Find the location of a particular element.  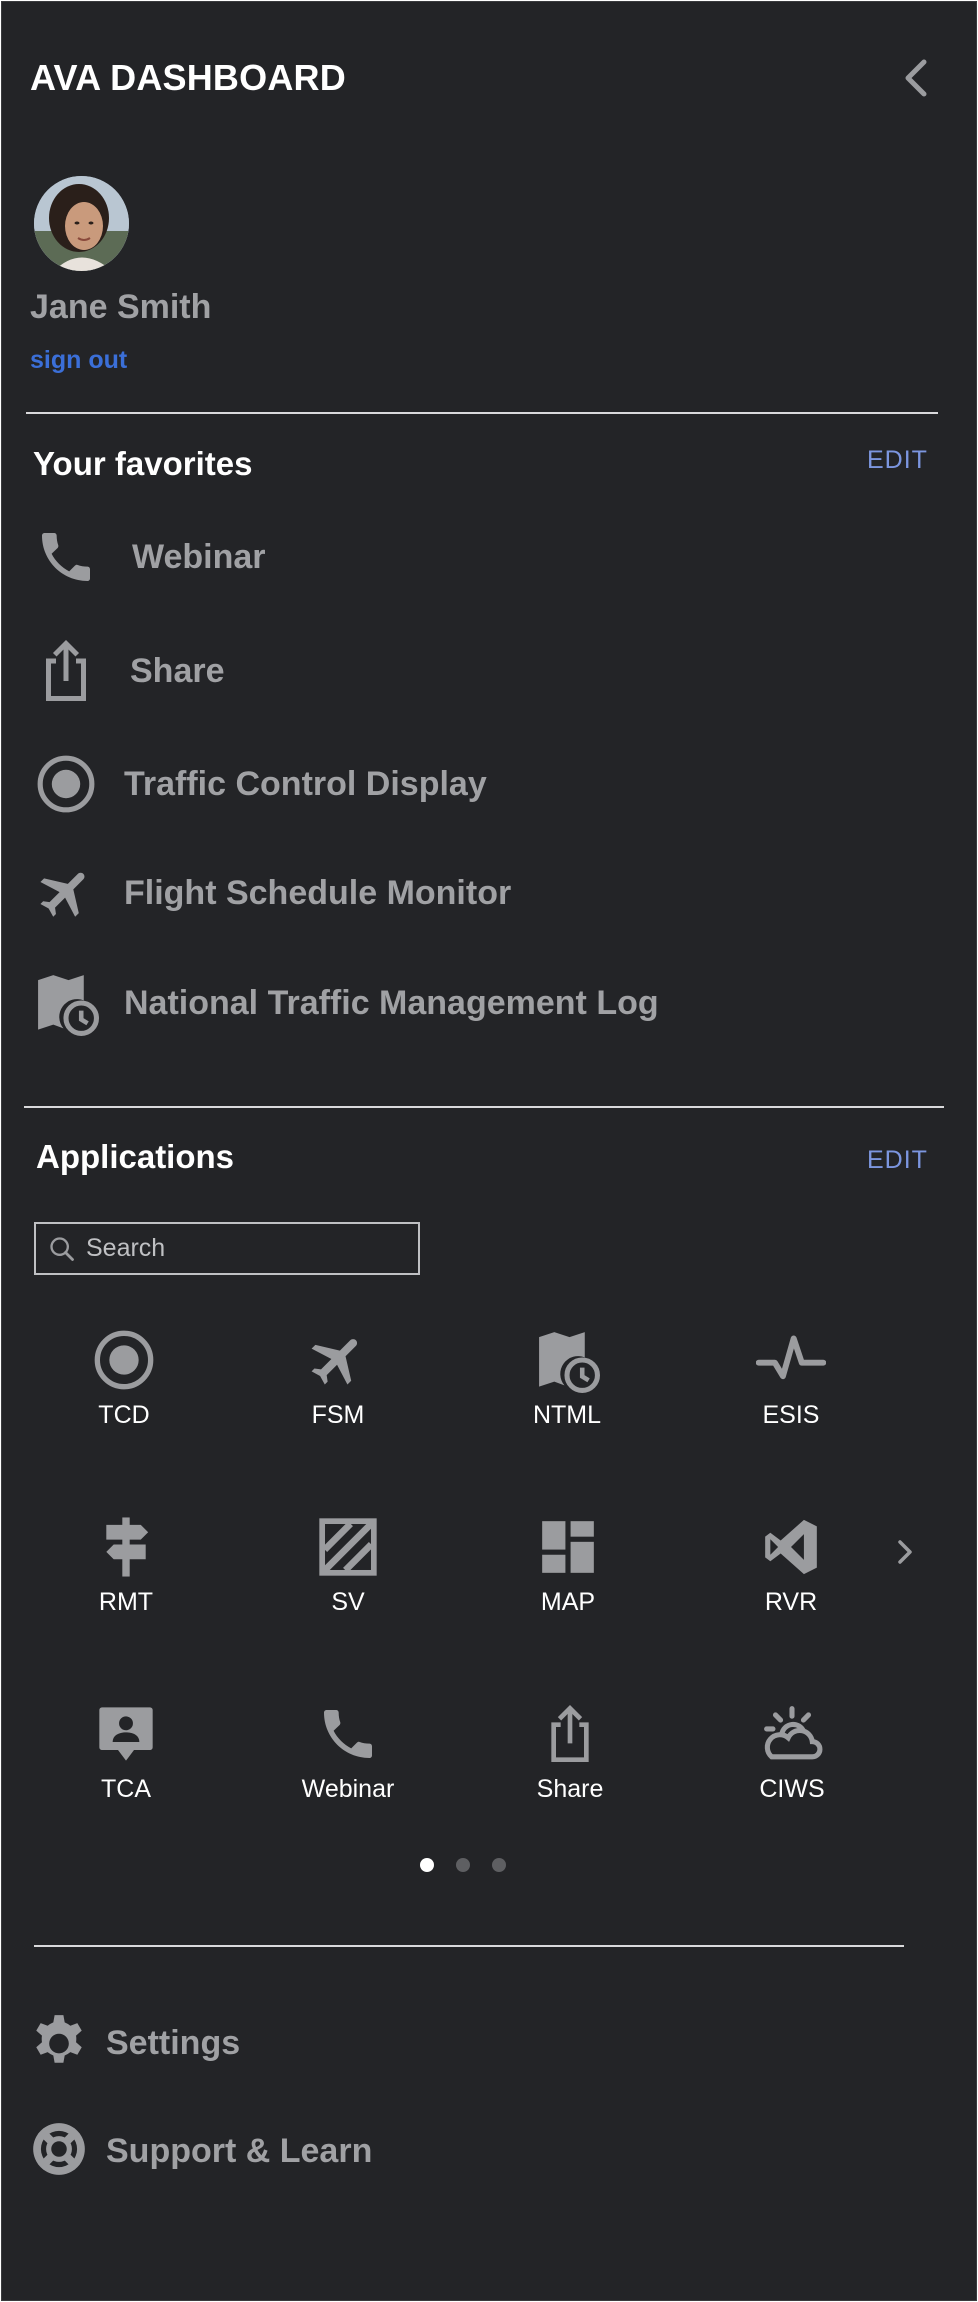

weather-cloud-icon is located at coordinates (792, 1734).